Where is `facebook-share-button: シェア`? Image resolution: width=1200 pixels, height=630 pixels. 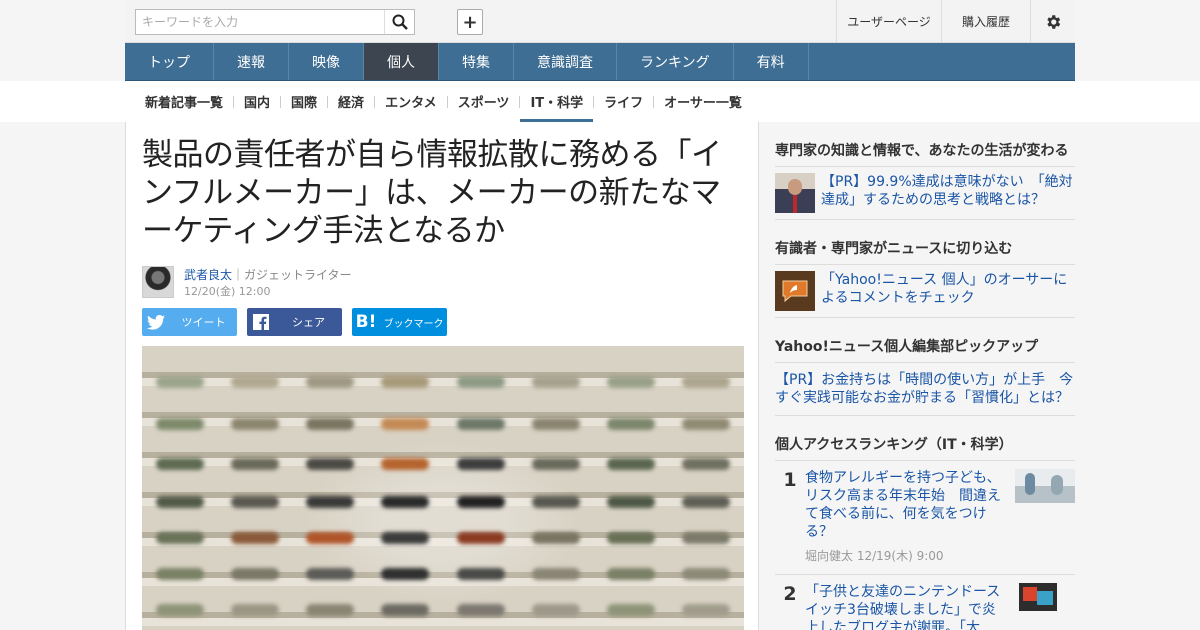 facebook-share-button: シェア is located at coordinates (294, 322).